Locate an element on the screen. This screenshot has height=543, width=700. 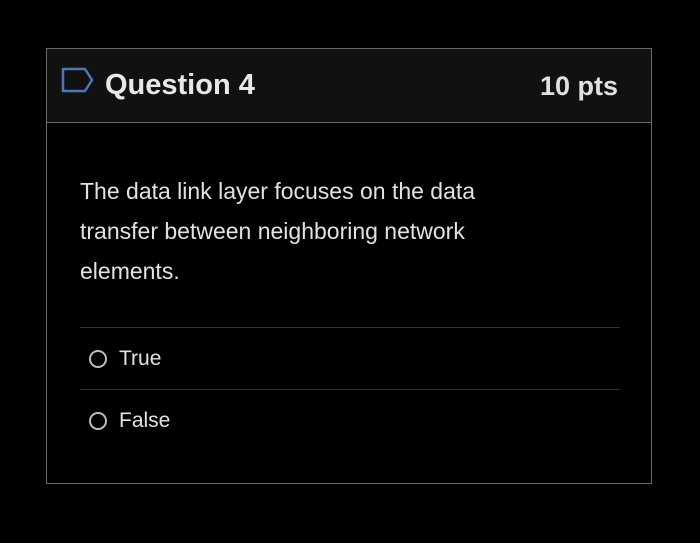
question-header: Question 4 10 pts is located at coordinates (349, 86).